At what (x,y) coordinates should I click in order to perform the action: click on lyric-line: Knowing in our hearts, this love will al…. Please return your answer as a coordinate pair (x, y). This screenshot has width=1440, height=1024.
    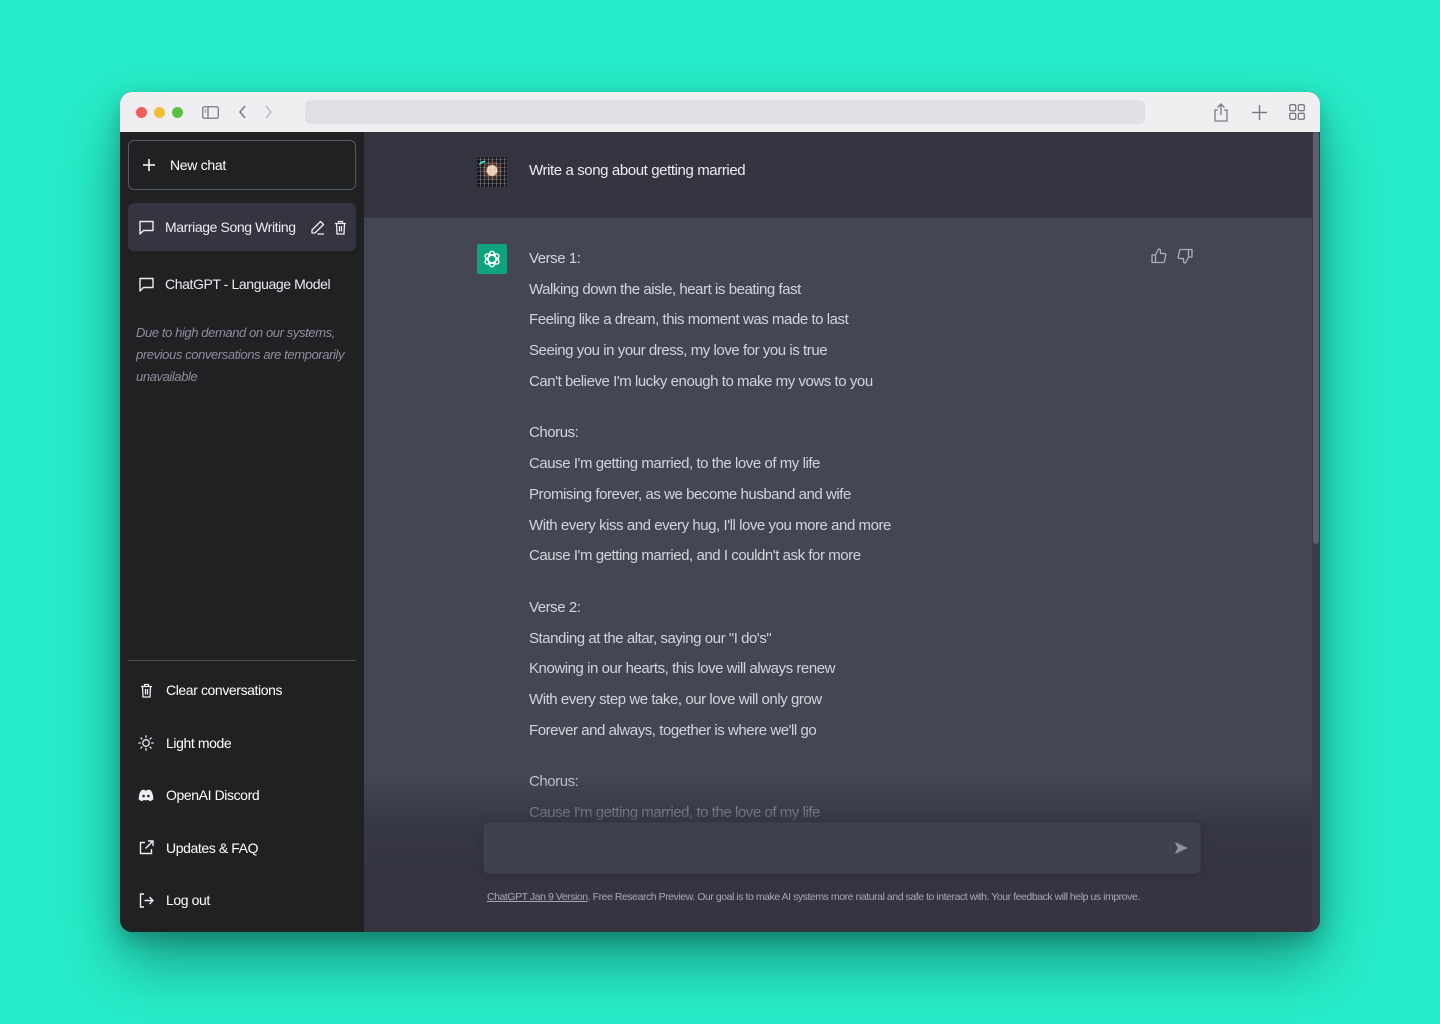
    Looking at the image, I should click on (682, 669).